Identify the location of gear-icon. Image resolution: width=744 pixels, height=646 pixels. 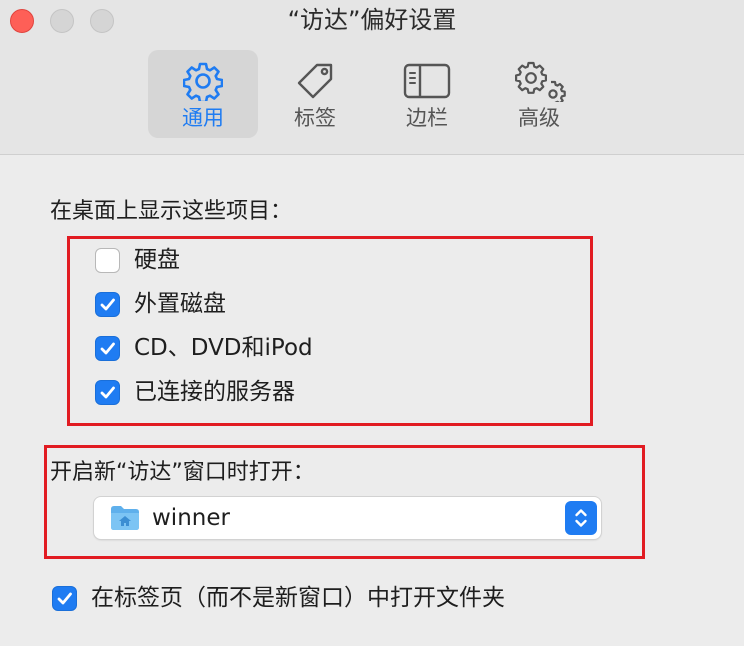
(203, 81).